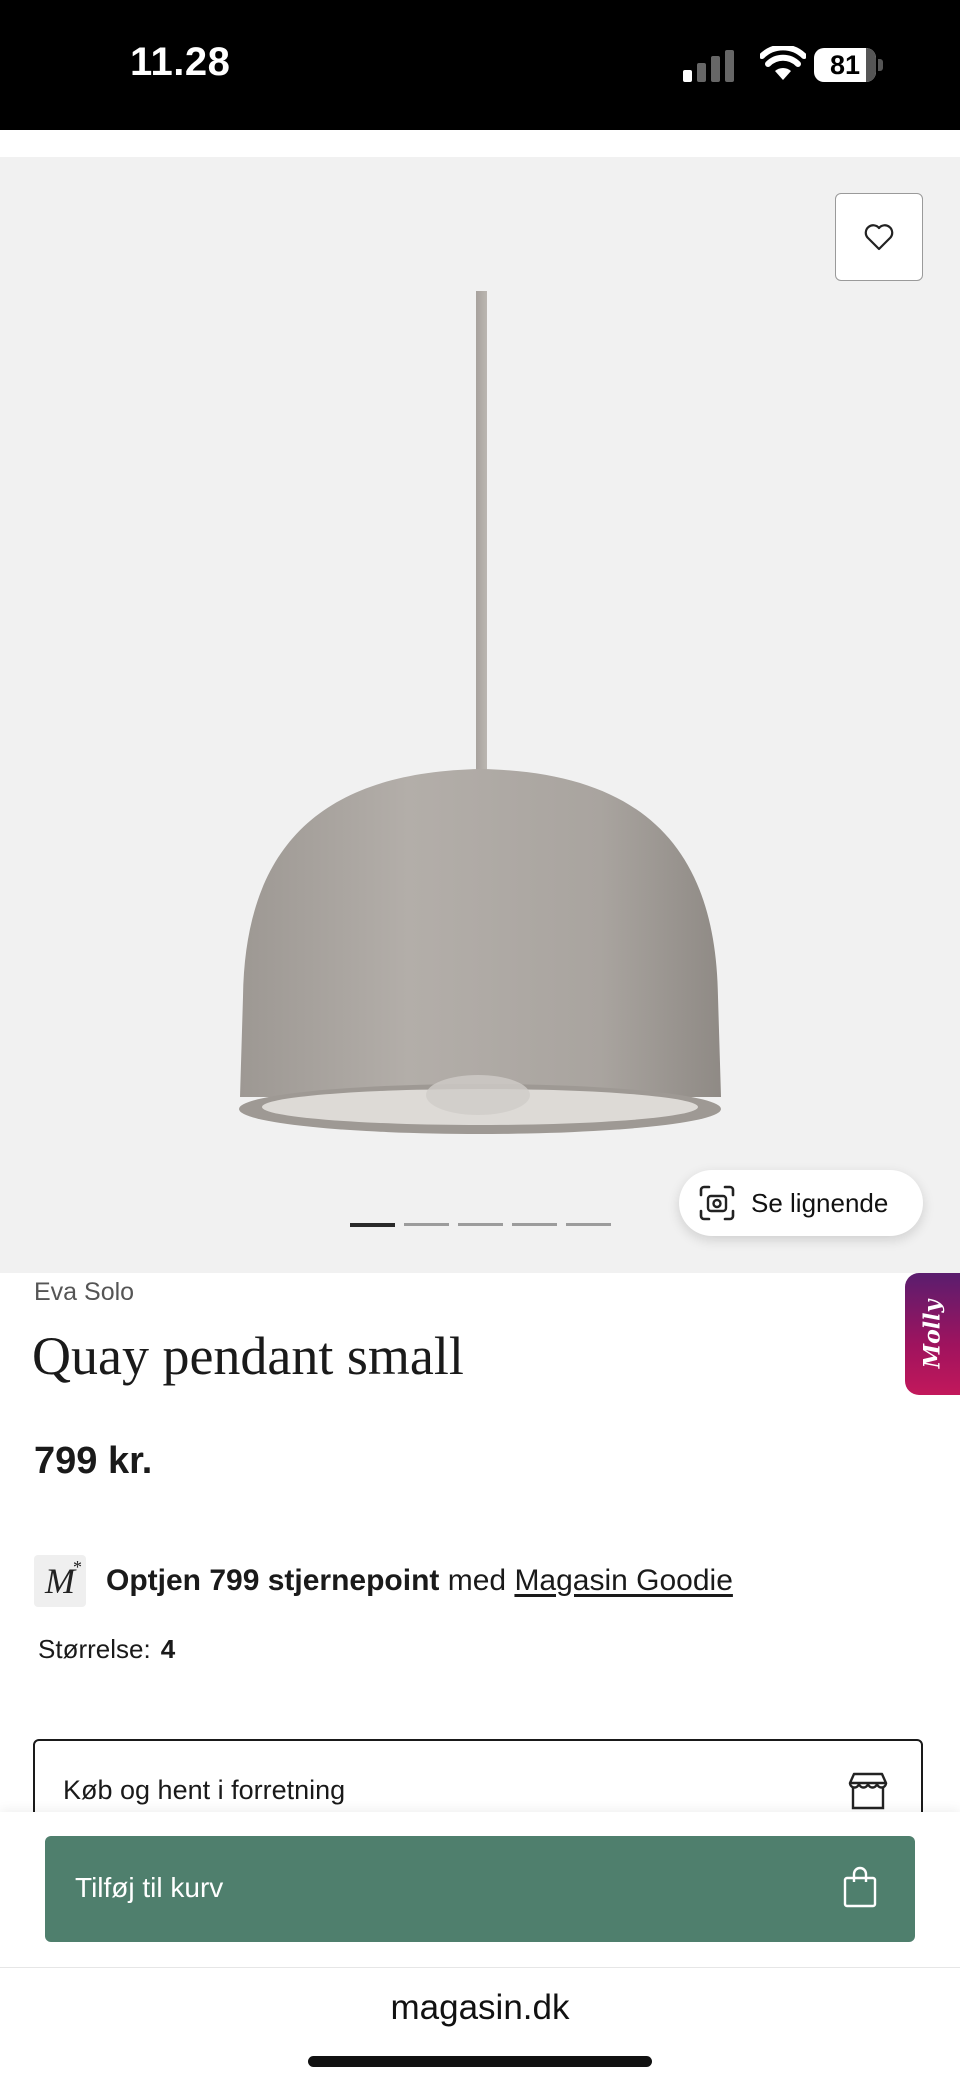  What do you see at coordinates (880, 65) in the screenshot?
I see `battery-nub` at bounding box center [880, 65].